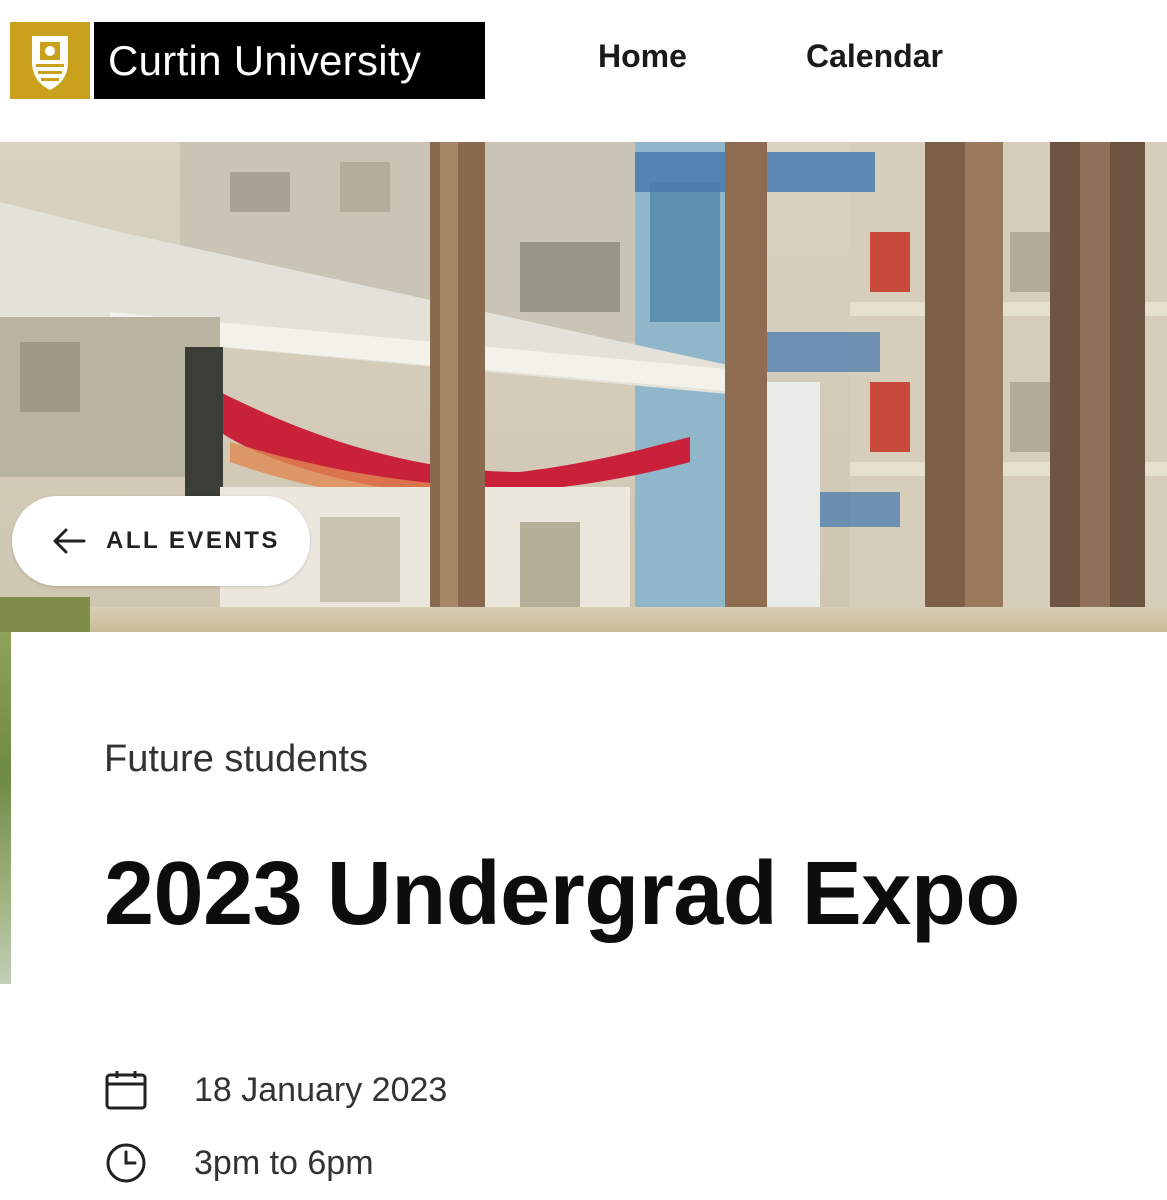 This screenshot has width=1167, height=1200. I want to click on event-time: 3pm to 6pm, so click(284, 1162).